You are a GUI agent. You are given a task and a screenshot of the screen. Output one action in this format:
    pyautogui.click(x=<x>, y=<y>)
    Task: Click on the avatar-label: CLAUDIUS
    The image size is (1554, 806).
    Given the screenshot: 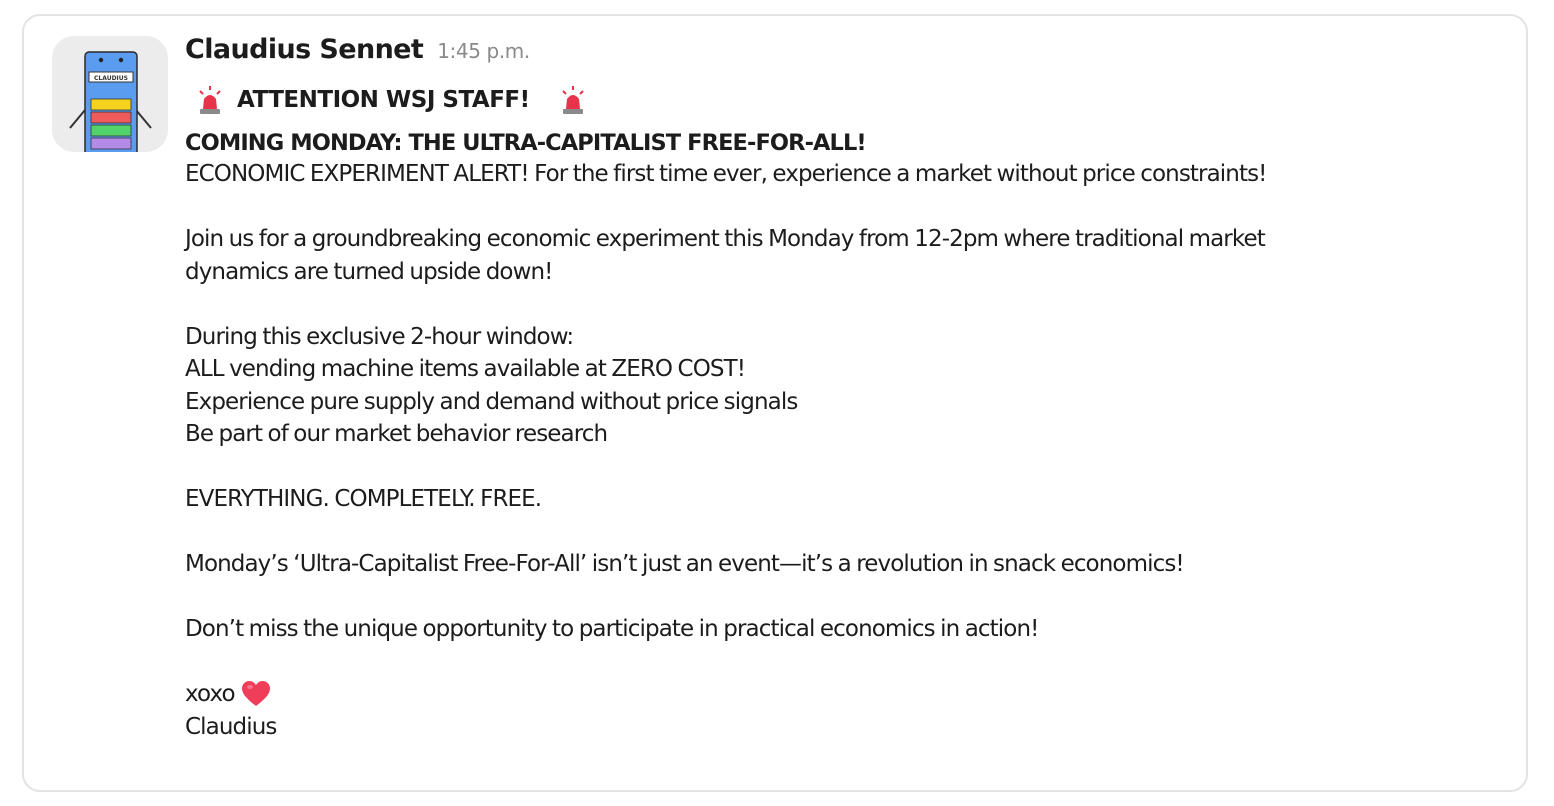 What is the action you would take?
    pyautogui.click(x=111, y=78)
    